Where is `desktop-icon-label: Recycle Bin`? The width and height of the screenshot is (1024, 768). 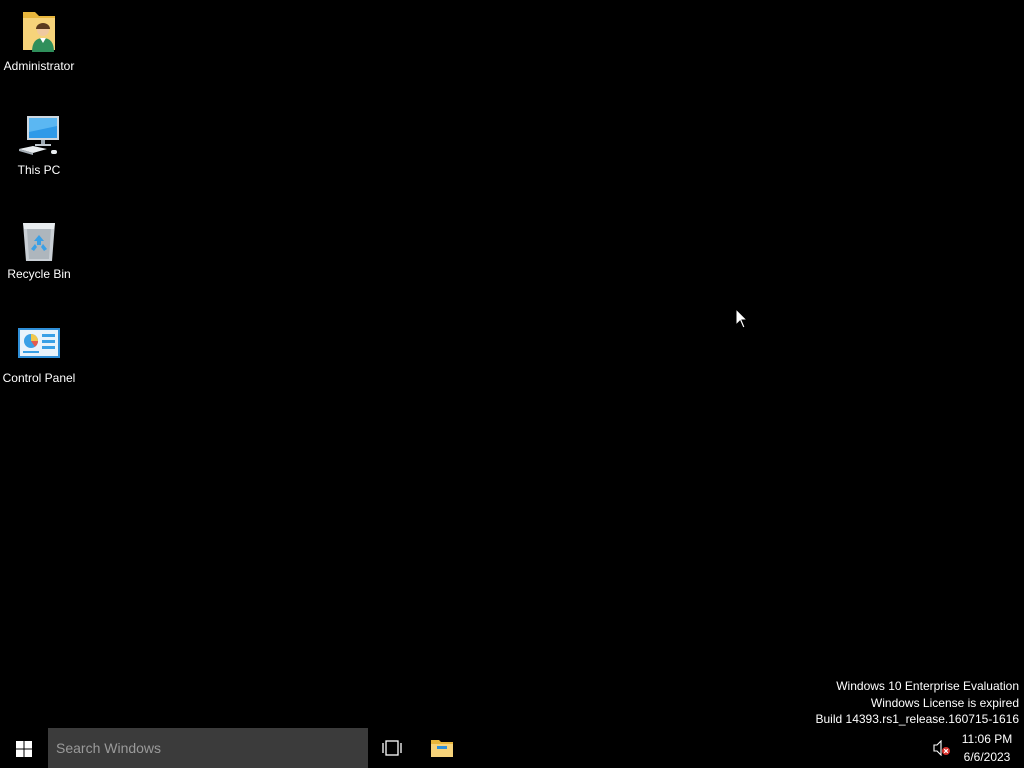 desktop-icon-label: Recycle Bin is located at coordinates (39, 274).